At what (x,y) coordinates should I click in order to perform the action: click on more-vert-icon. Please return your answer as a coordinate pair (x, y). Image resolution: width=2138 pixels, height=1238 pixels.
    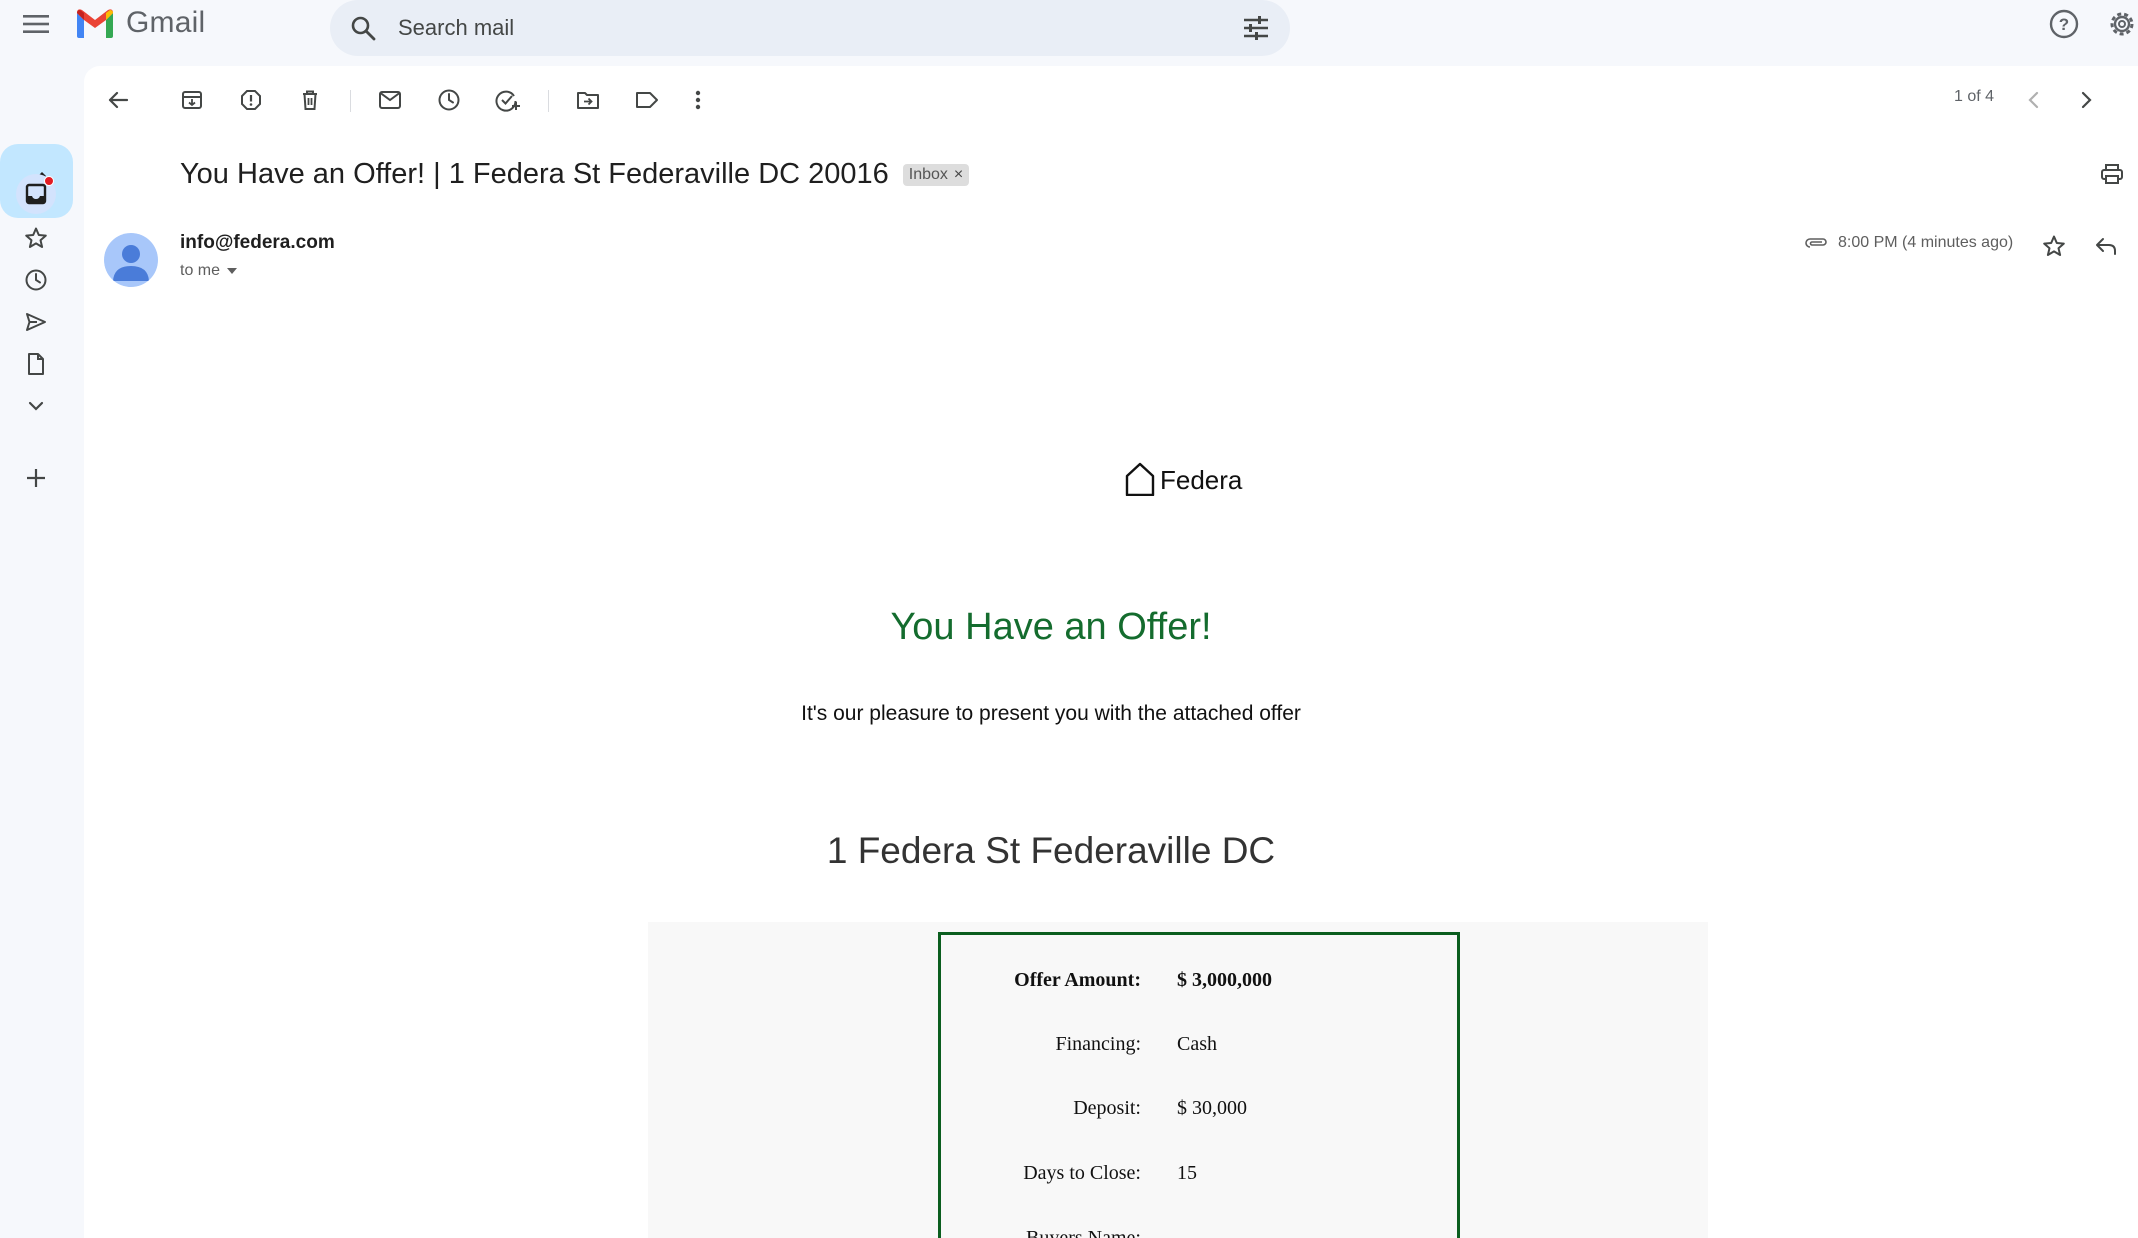
    Looking at the image, I should click on (698, 100).